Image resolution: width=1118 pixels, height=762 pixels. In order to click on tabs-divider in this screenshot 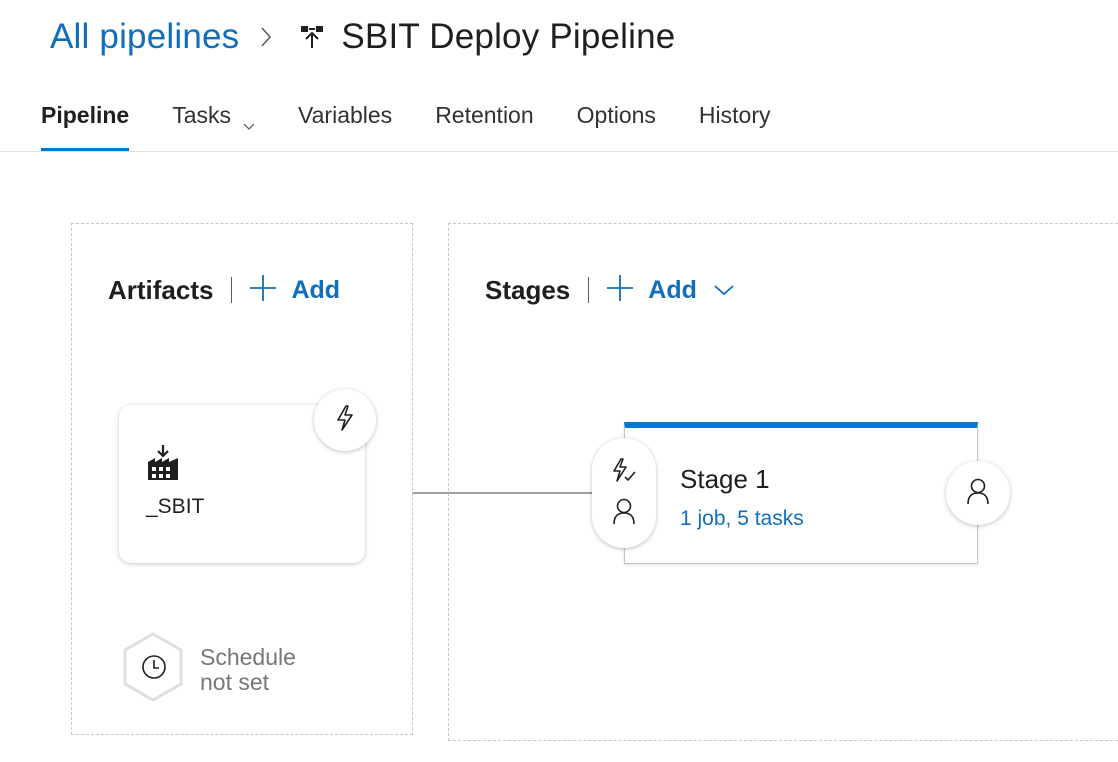, I will do `click(559, 151)`.